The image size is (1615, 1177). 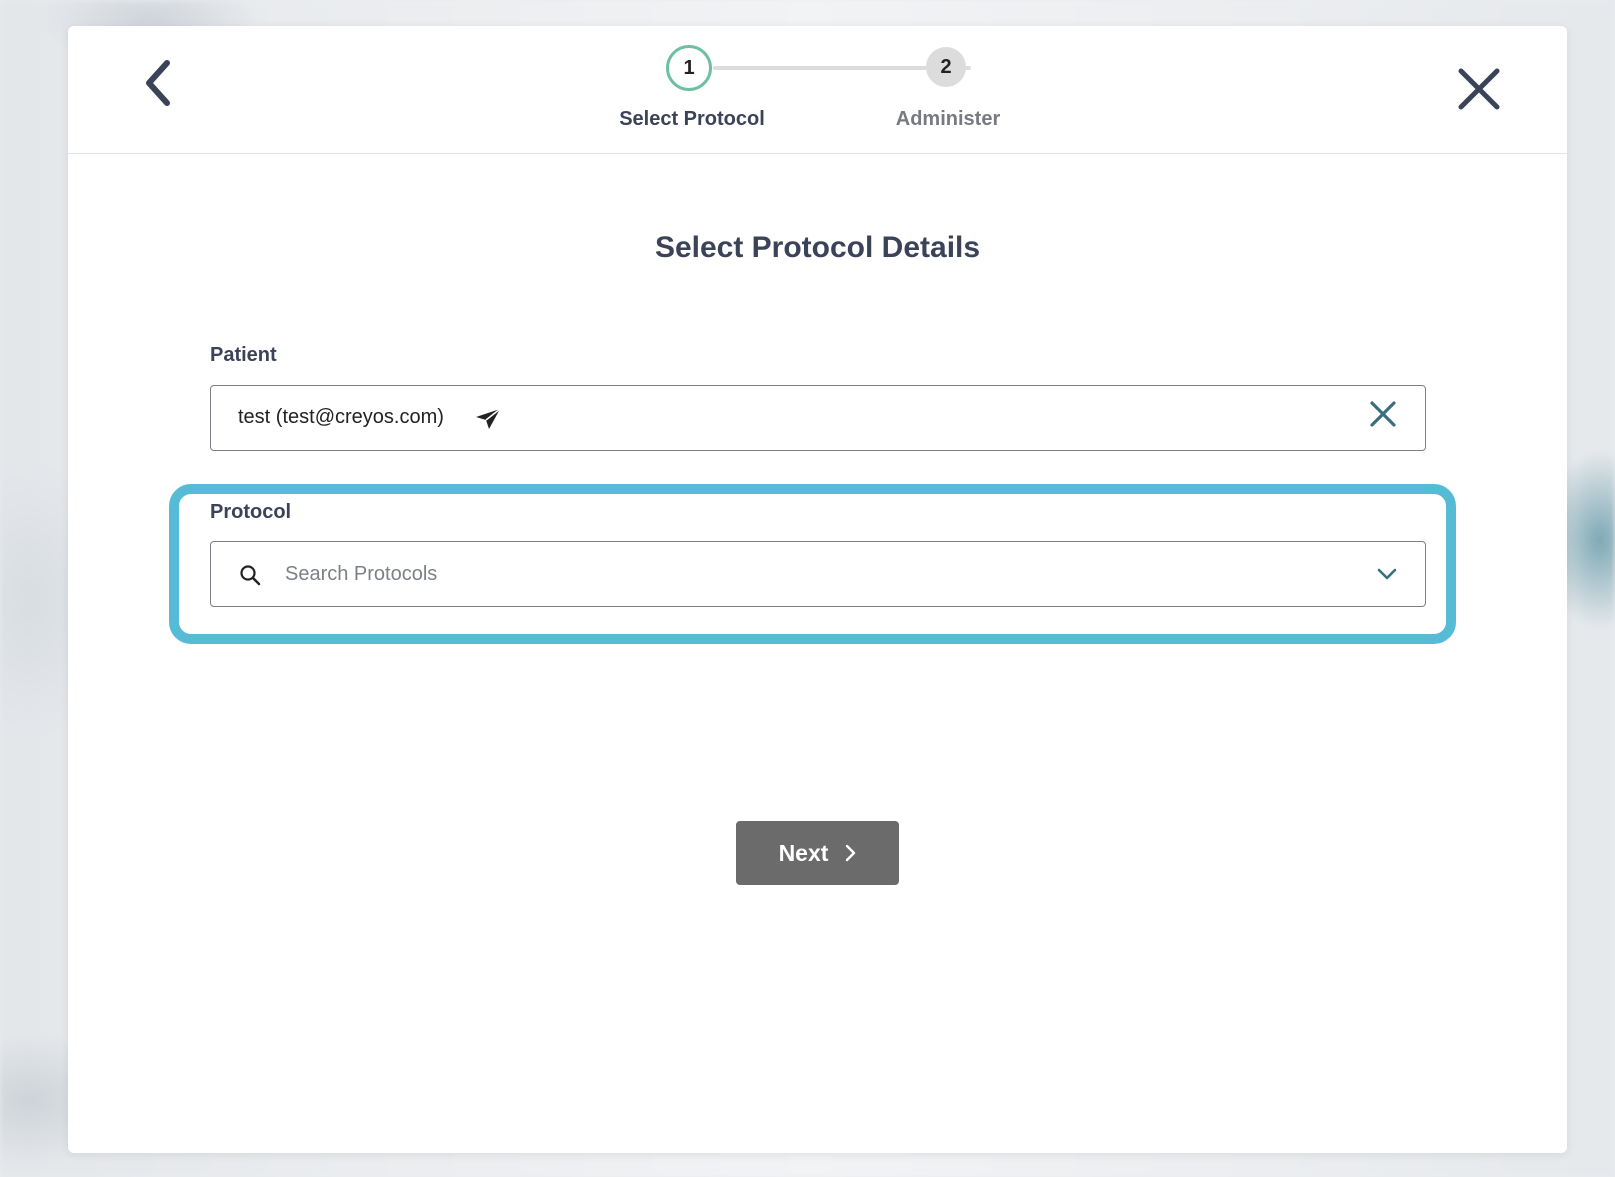 I want to click on protocol-search-input, so click(x=785, y=574).